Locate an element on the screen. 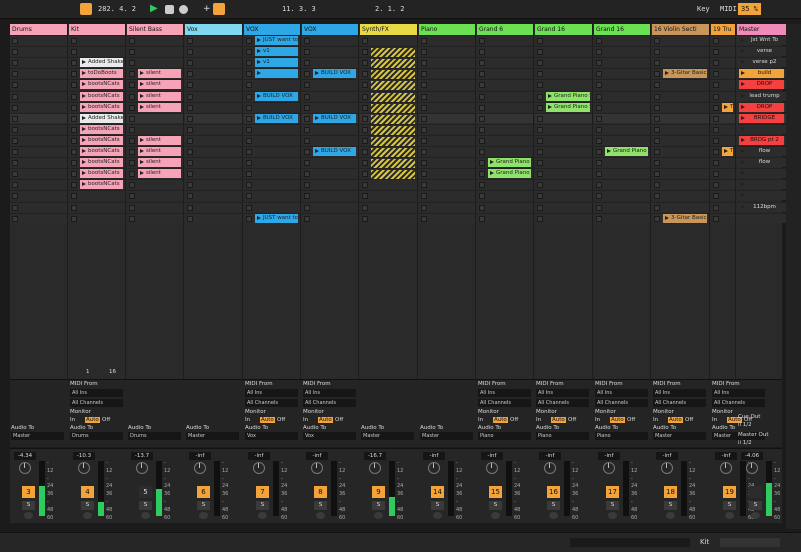 This screenshot has width=801, height=552. scene-launch: 112bpm is located at coordinates (761, 207).